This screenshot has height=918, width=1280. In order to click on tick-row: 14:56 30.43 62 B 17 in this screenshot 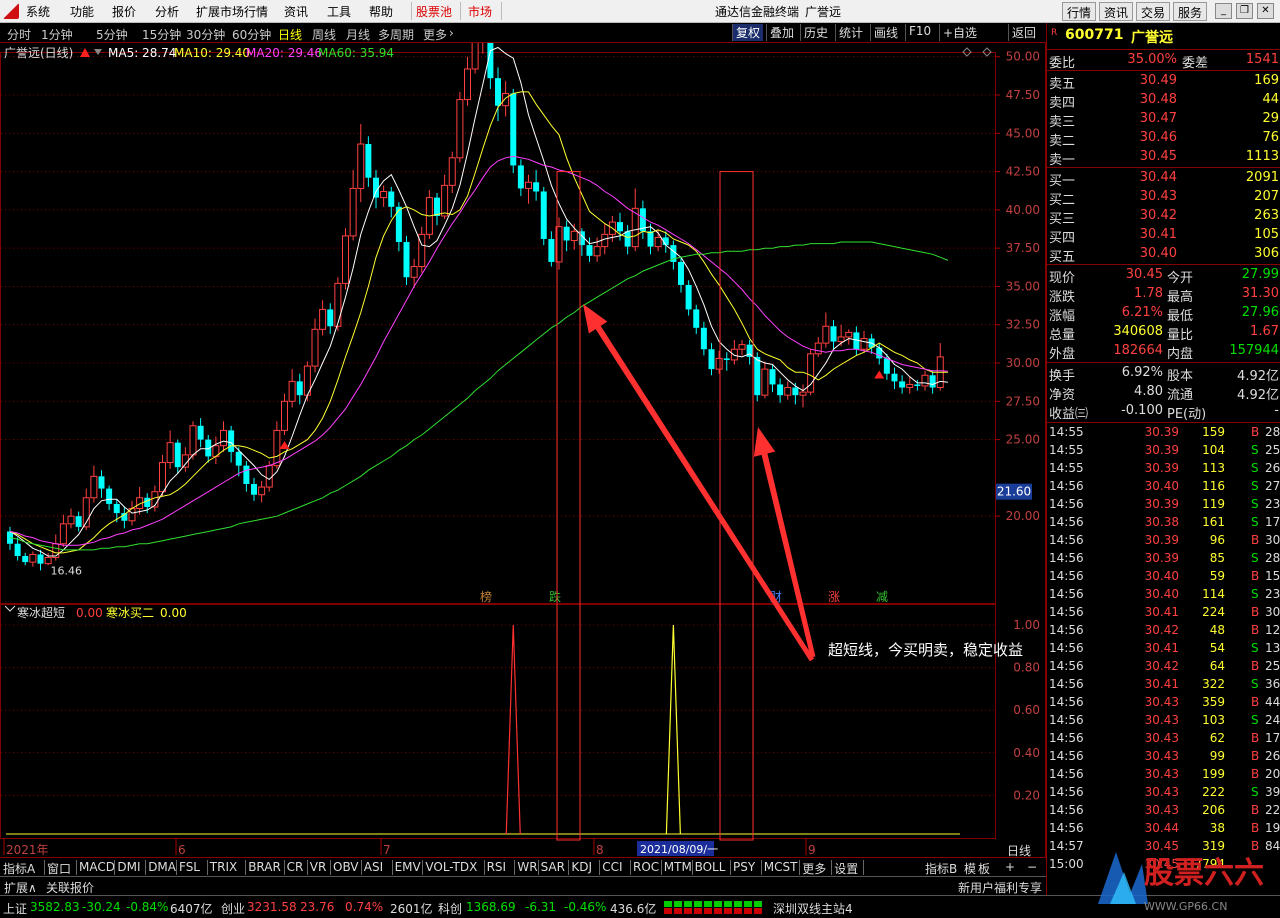, I will do `click(1163, 739)`.